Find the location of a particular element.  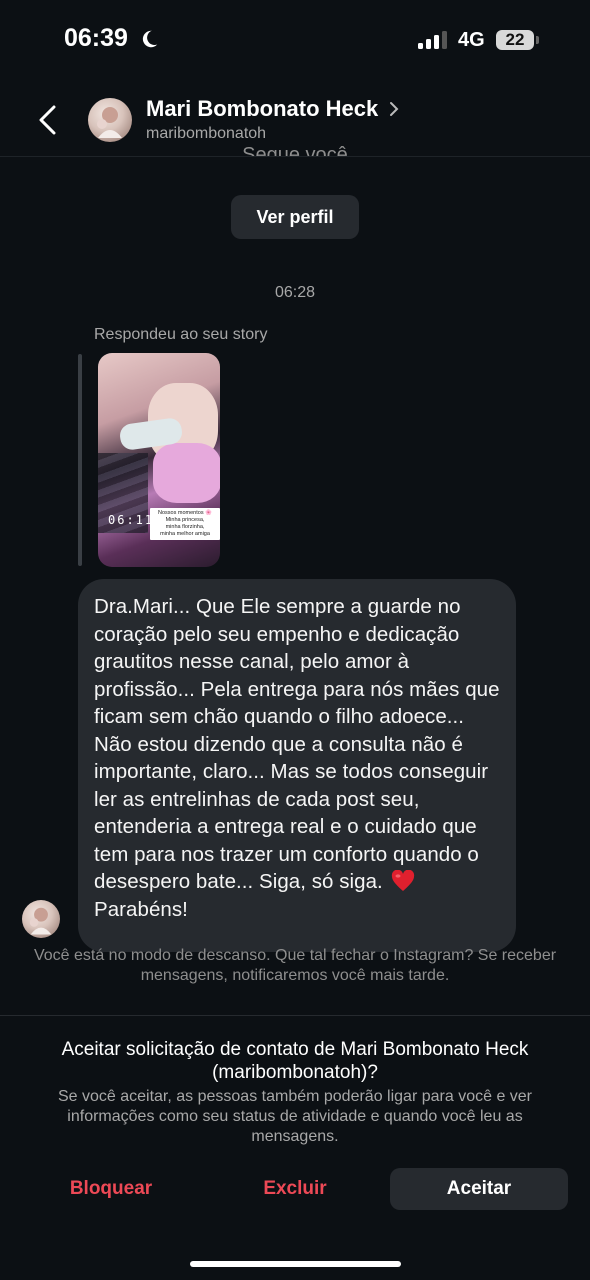

home-indicator is located at coordinates (295, 1264).